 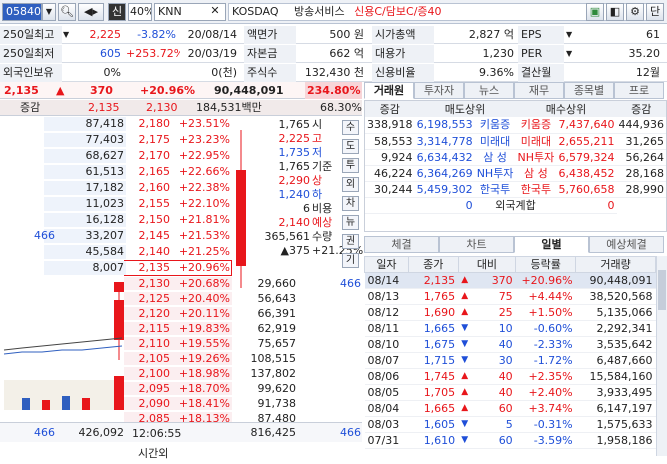 What do you see at coordinates (300, 152) in the screenshot?
I see `price-stat: 1,735 저` at bounding box center [300, 152].